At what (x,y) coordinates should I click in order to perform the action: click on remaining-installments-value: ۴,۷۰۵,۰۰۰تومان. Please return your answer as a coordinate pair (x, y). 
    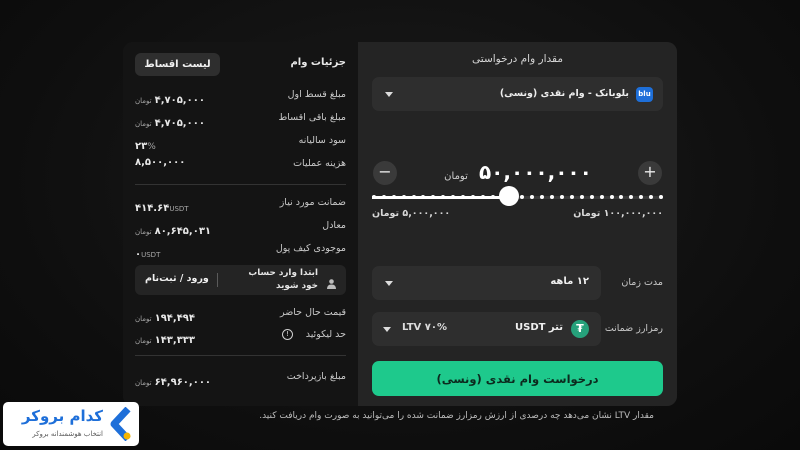
    Looking at the image, I should click on (170, 123).